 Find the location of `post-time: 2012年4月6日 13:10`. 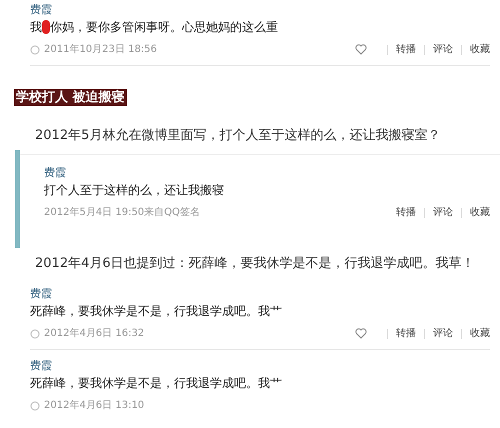

post-time: 2012年4月6日 13:10 is located at coordinates (94, 406).